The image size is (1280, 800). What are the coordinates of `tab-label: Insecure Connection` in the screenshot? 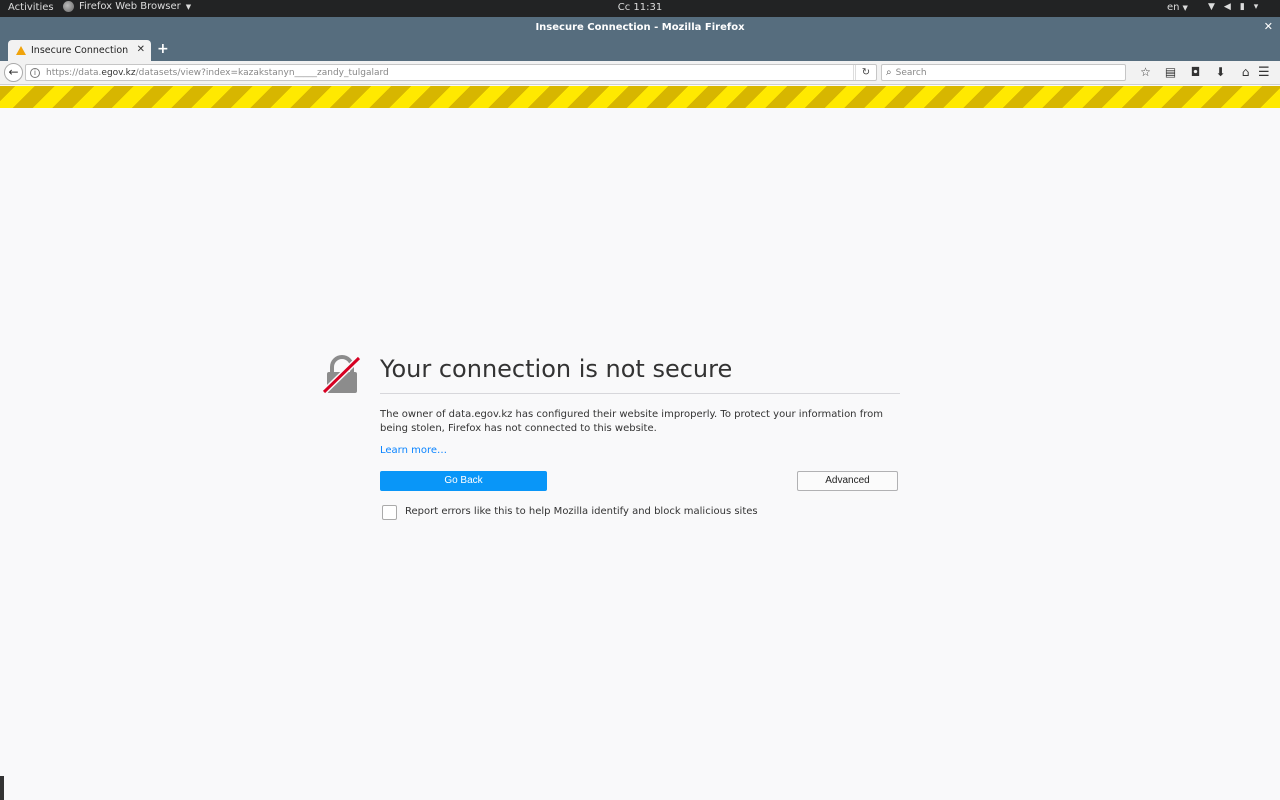 It's located at (80, 50).